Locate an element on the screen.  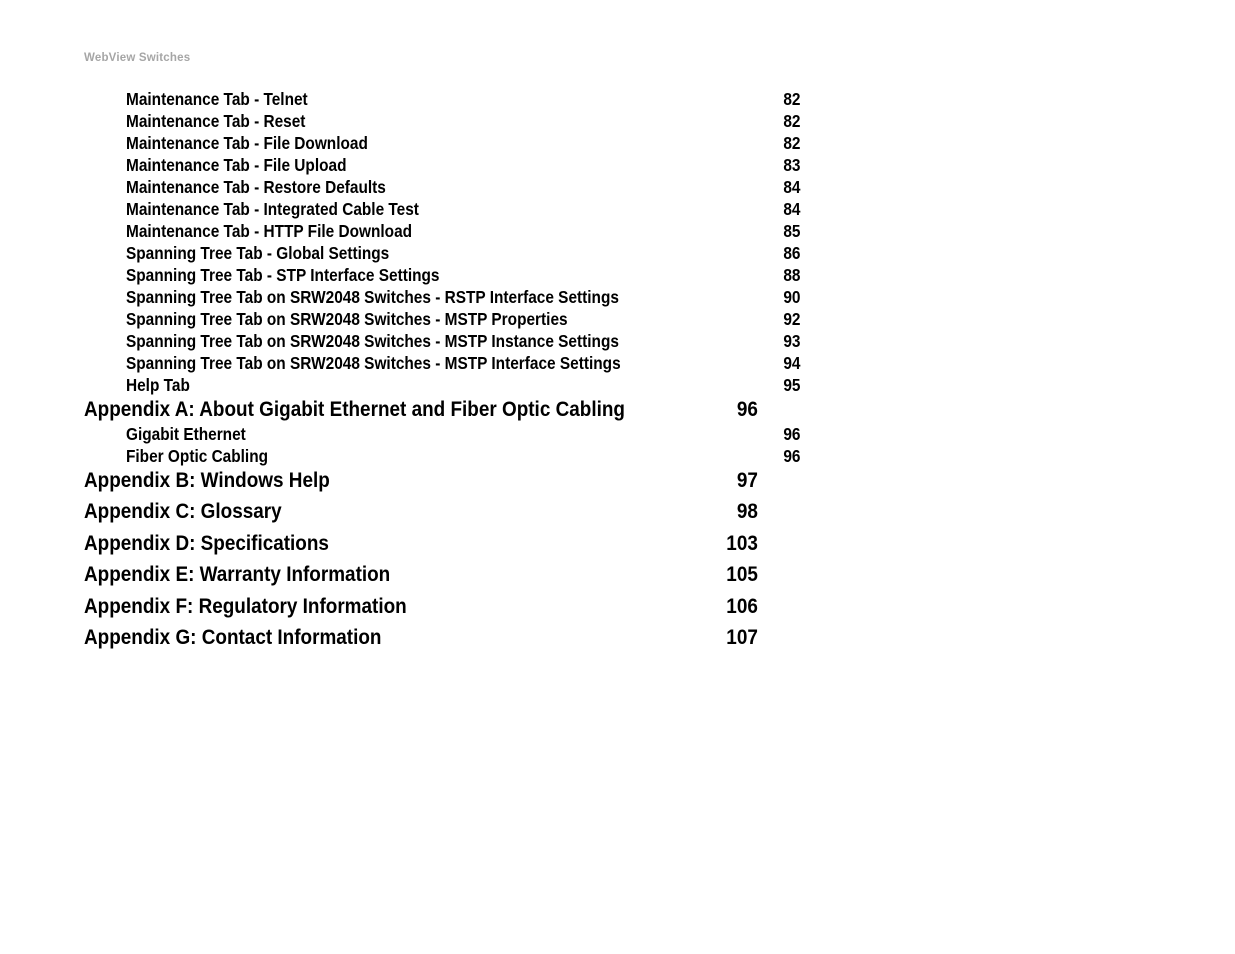
toc-entry: Appendix B: Windows Help 97 is located at coordinates (421, 480).